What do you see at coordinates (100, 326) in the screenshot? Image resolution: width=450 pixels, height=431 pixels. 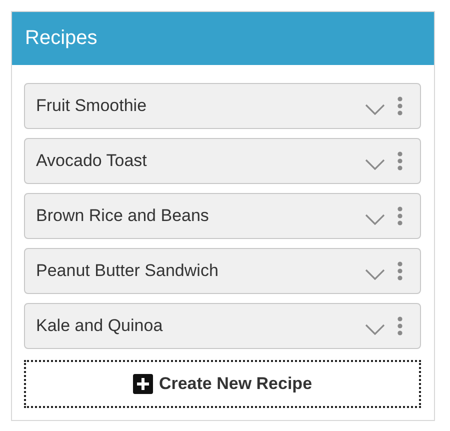 I see `recipe-name: Kale and Quinoa` at bounding box center [100, 326].